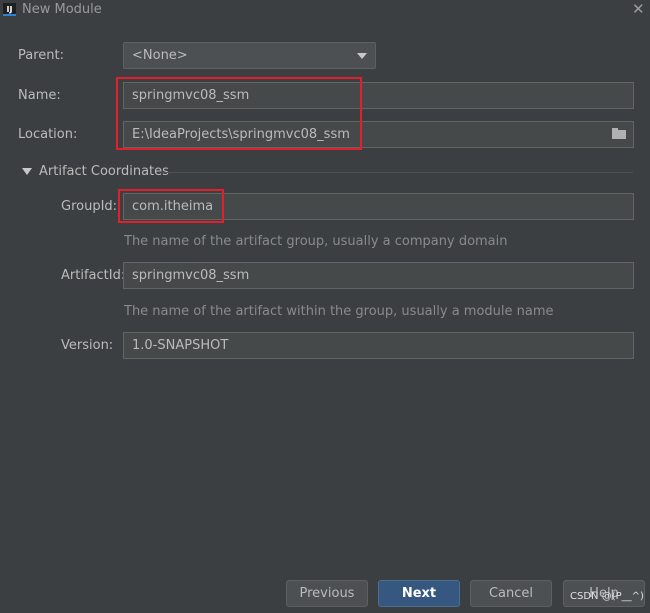 This screenshot has height=613, width=650. What do you see at coordinates (87, 345) in the screenshot?
I see `version-label: Version:` at bounding box center [87, 345].